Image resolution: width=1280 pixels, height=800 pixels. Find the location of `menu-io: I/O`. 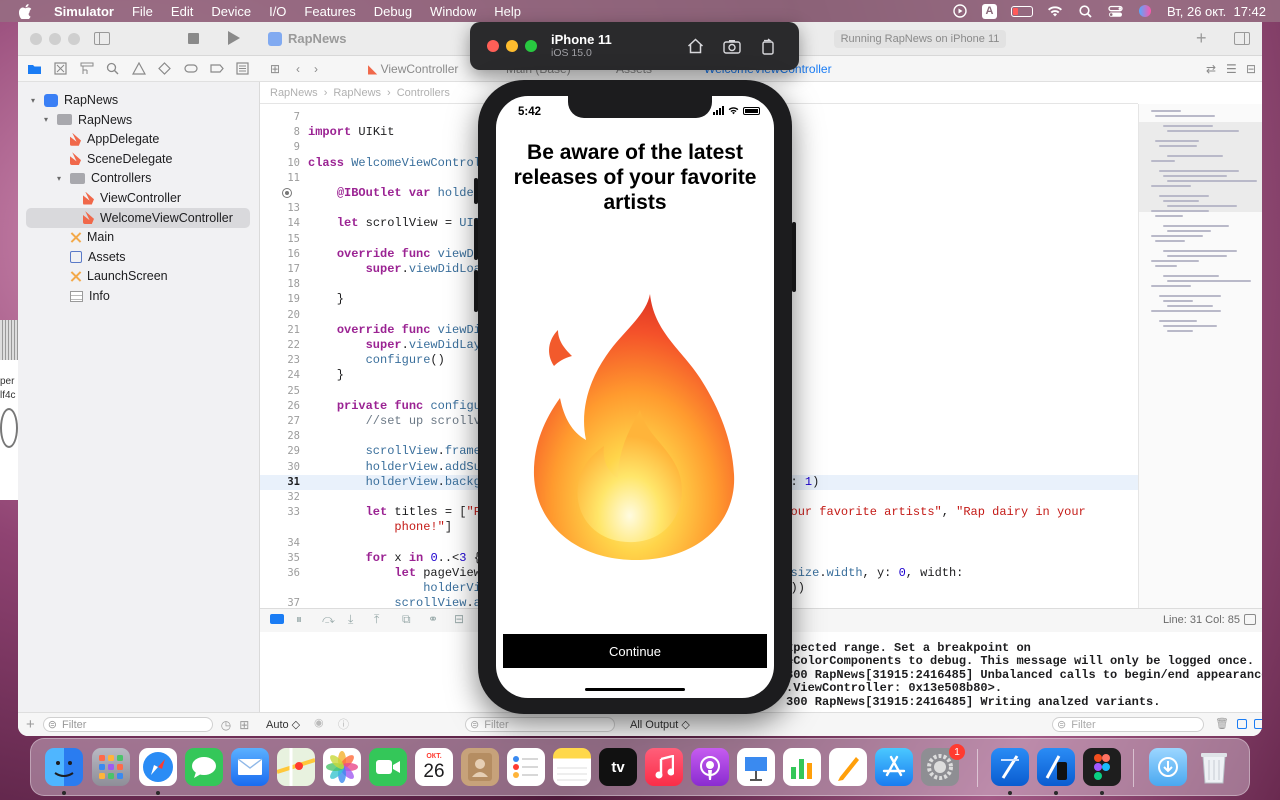

menu-io: I/O is located at coordinates (277, 11).